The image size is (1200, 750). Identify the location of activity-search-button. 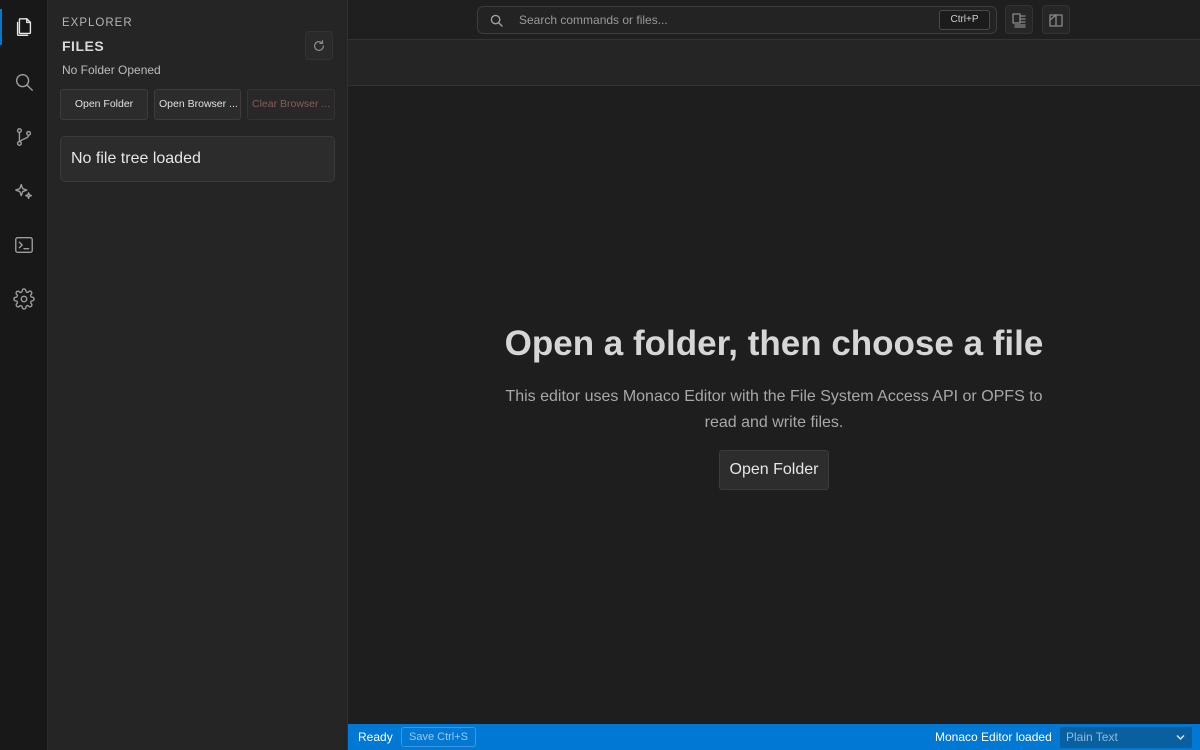
(24, 82).